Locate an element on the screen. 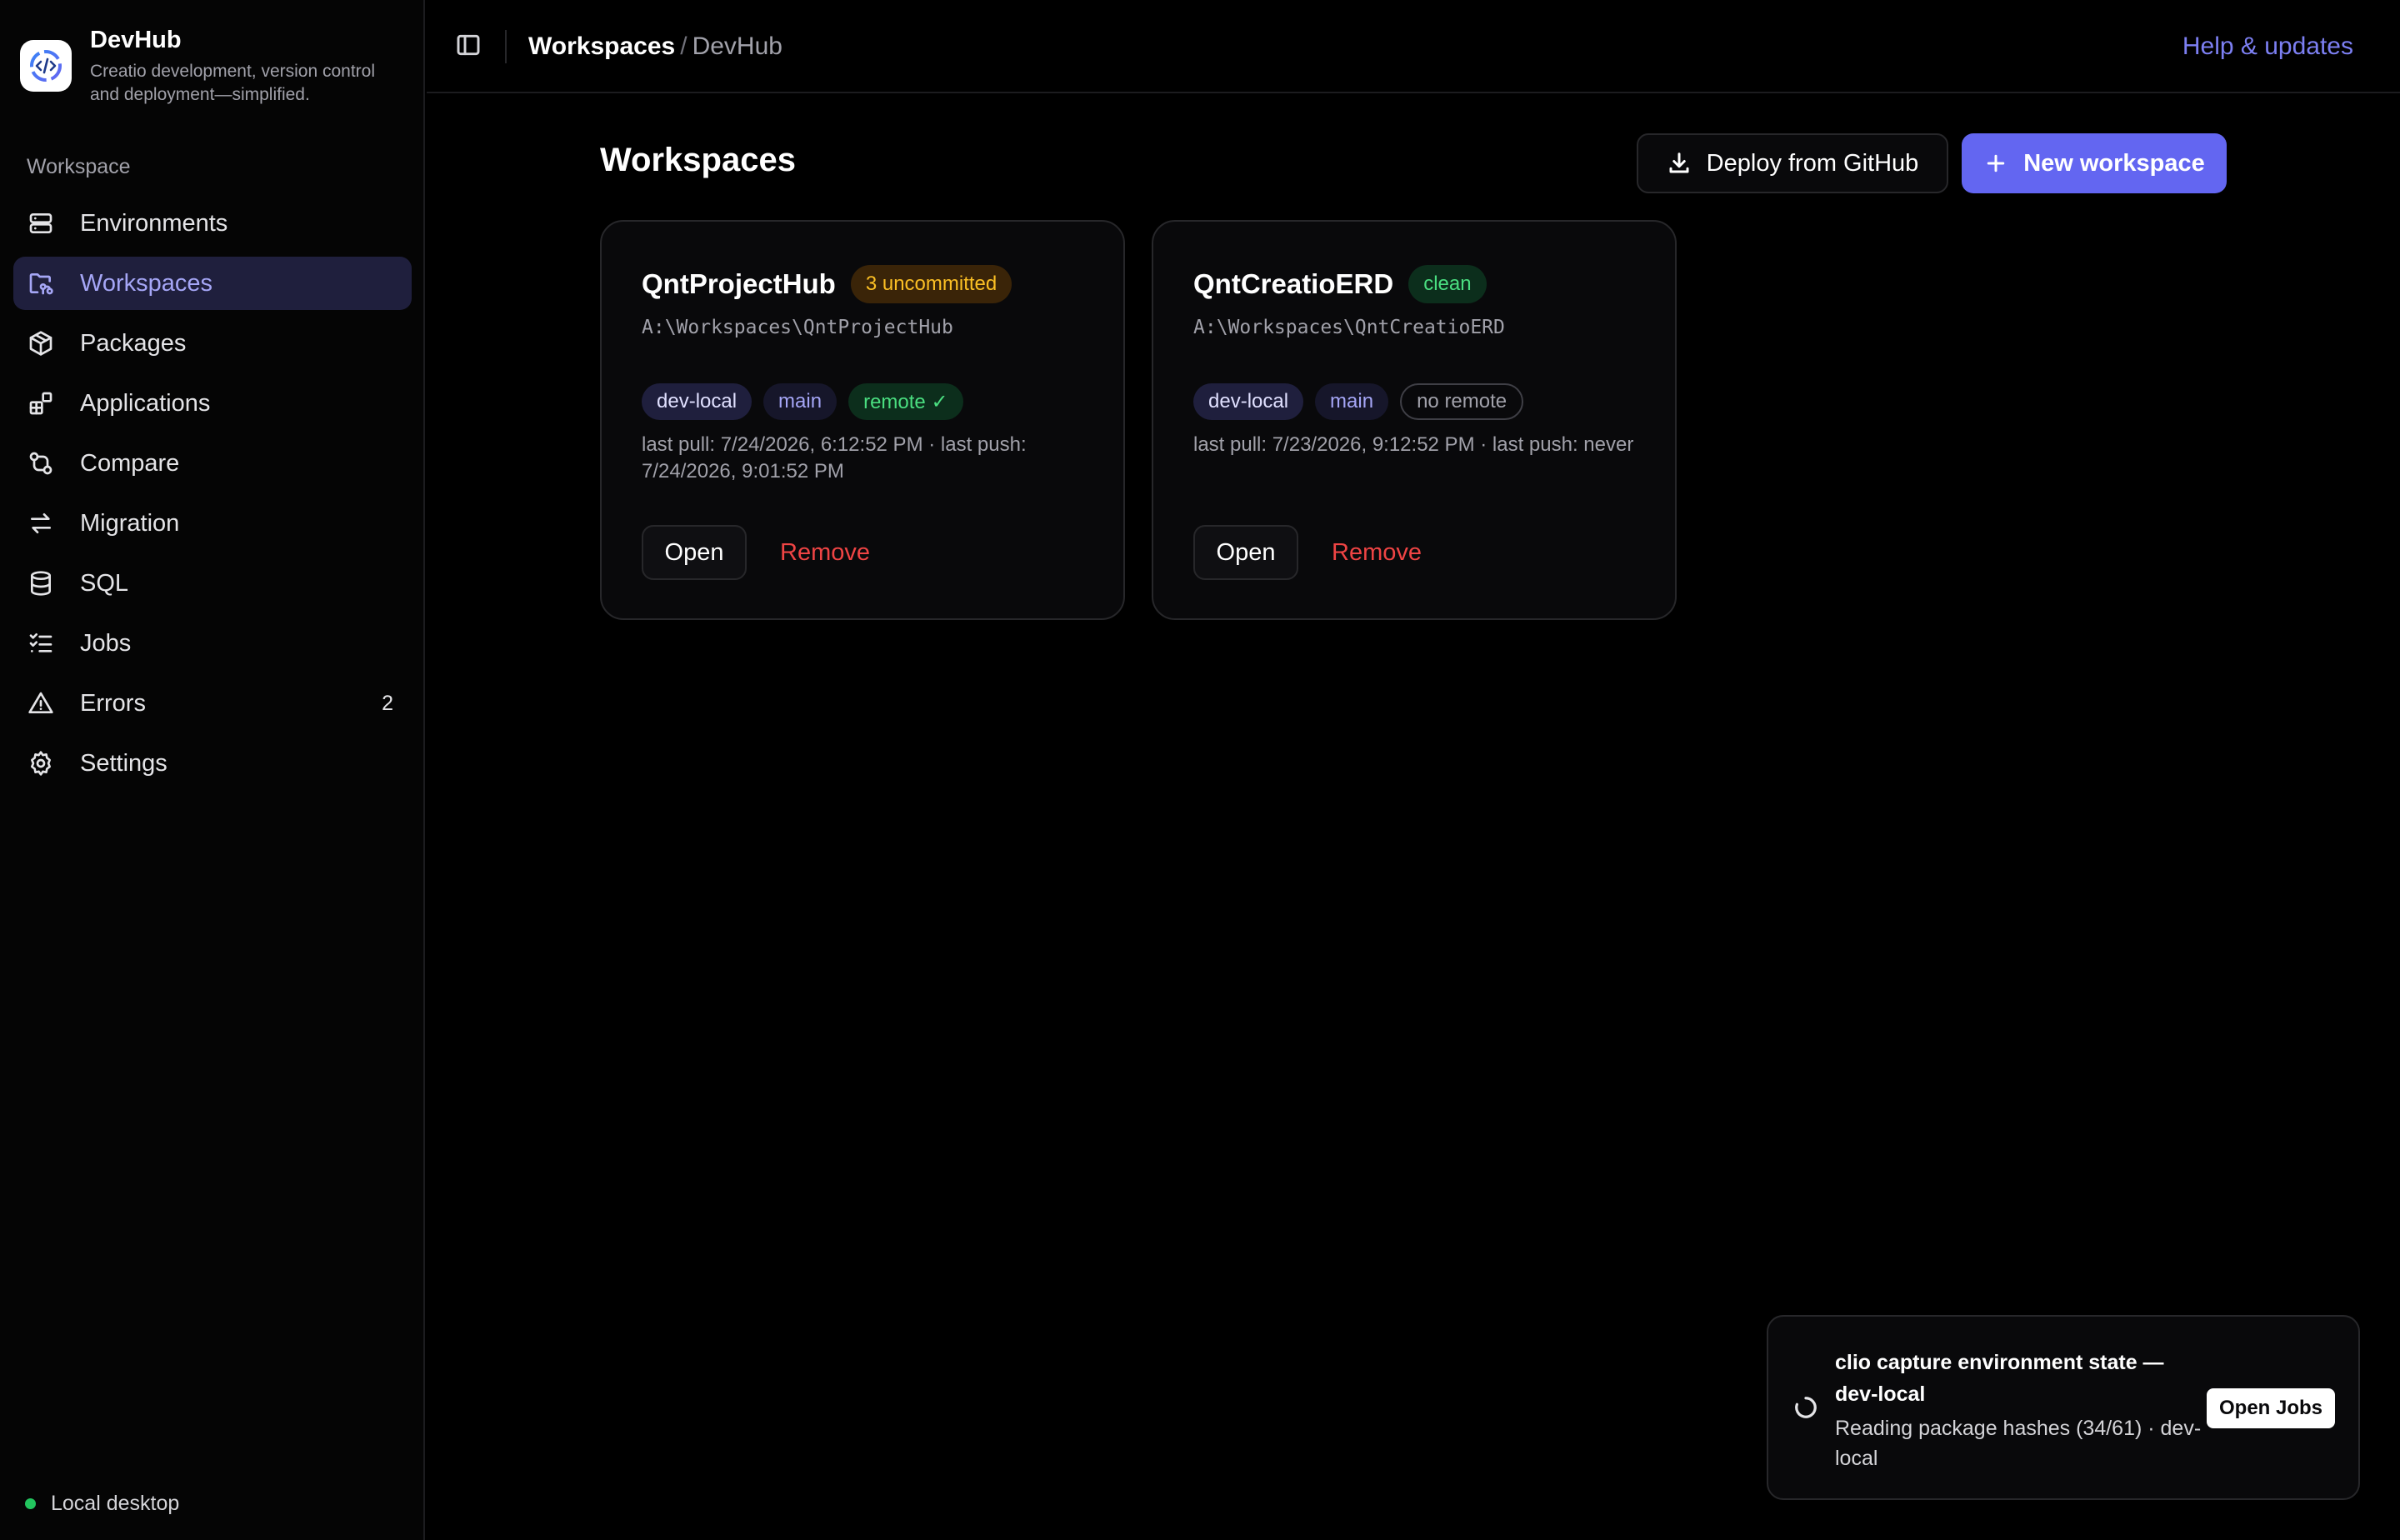 The height and width of the screenshot is (1540, 2400). sidebar-item-label: Errors is located at coordinates (113, 703).